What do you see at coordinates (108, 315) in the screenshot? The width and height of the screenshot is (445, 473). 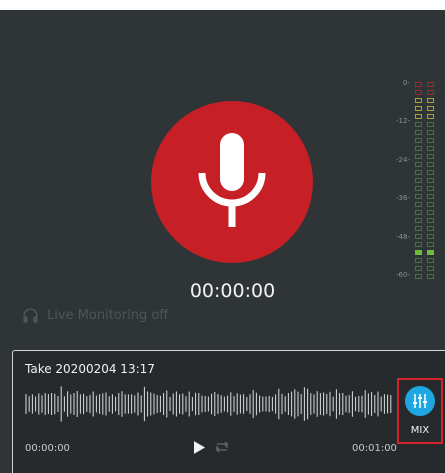 I see `live-monitoring-label: Live Monitoring off` at bounding box center [108, 315].